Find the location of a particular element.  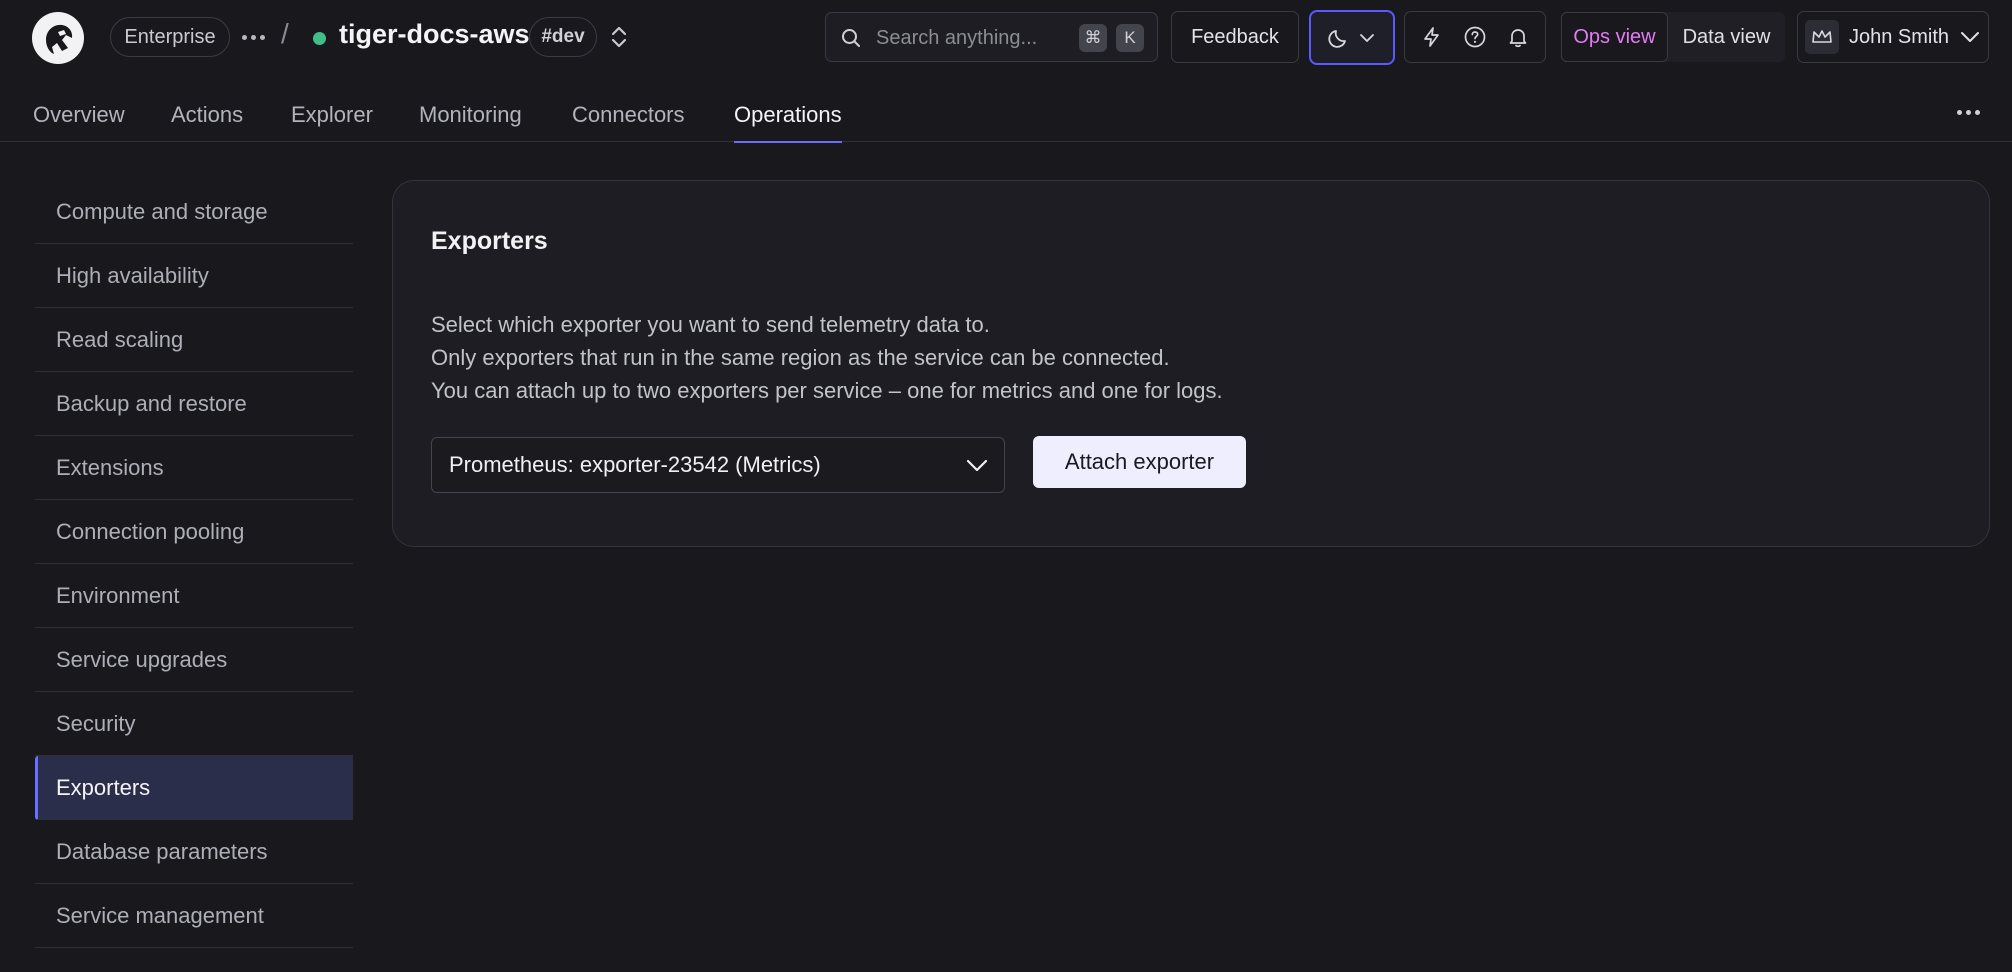

shortcut-command-key: ⌘ is located at coordinates (1093, 38).